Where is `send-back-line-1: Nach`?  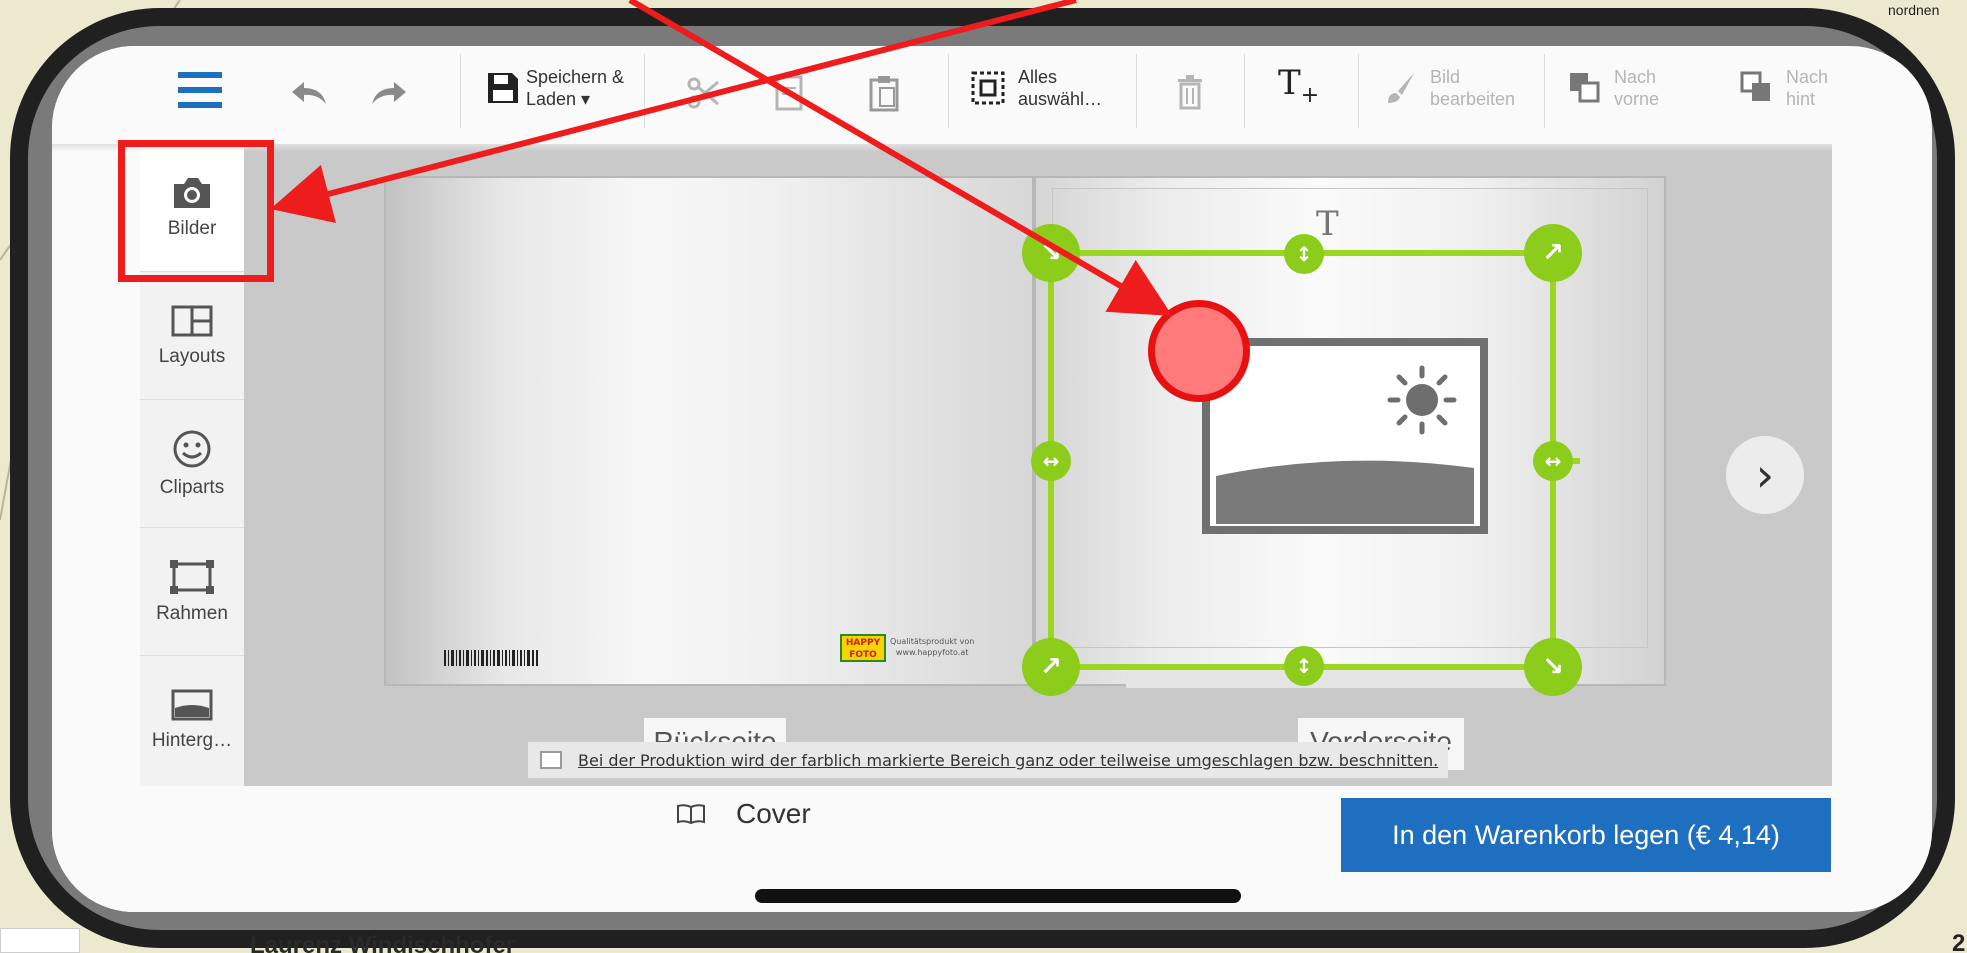
send-back-line-1: Nach is located at coordinates (1807, 77).